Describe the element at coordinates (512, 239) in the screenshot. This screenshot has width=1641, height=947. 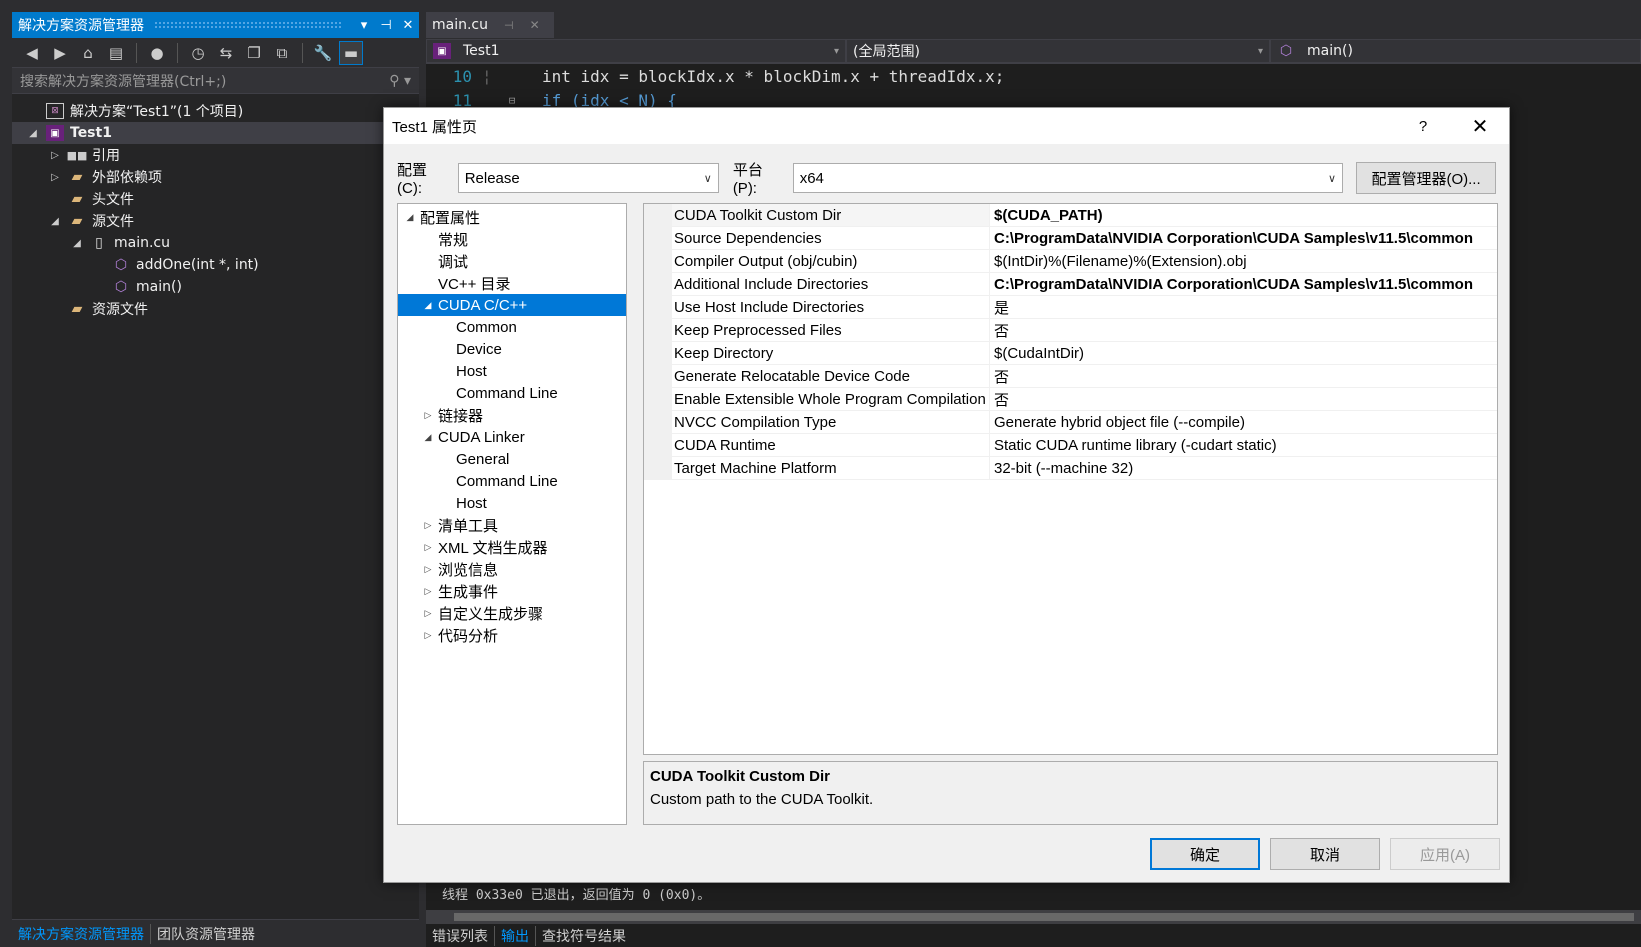
I see `category-item: 常规` at that location.